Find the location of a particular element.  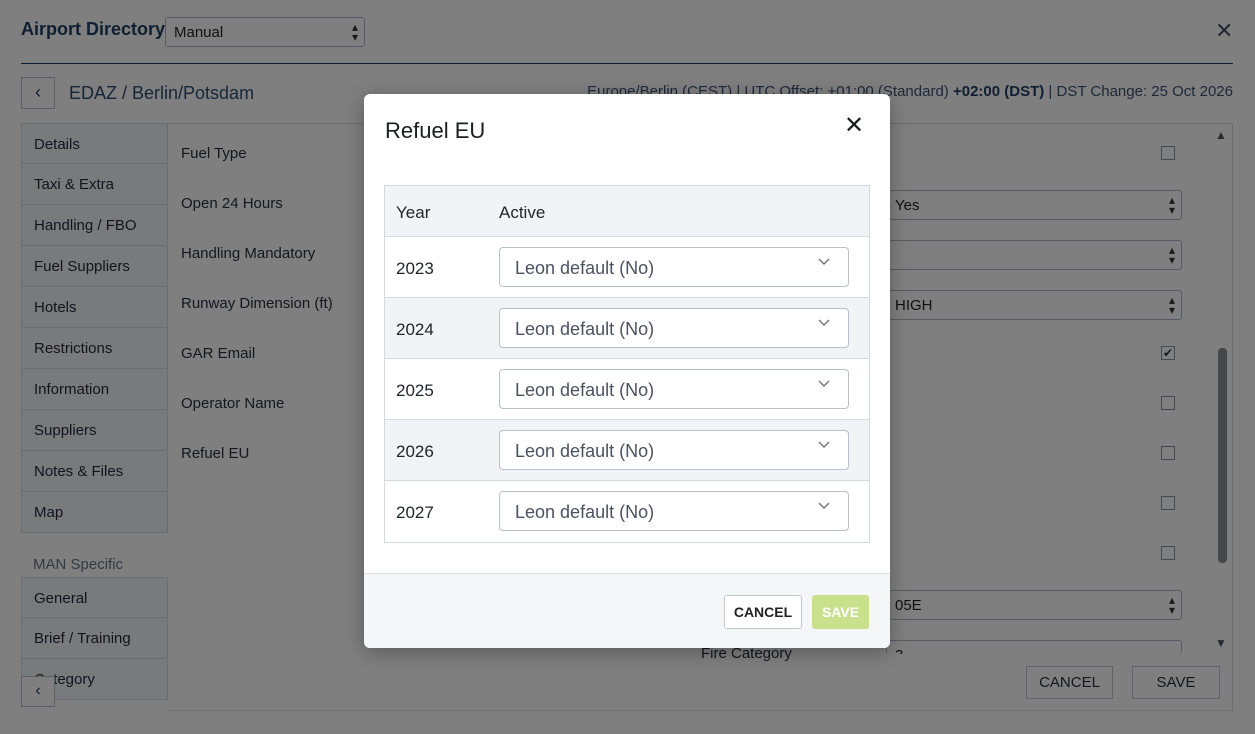

table-row: 2024 Leon default (No) is located at coordinates (627, 328).